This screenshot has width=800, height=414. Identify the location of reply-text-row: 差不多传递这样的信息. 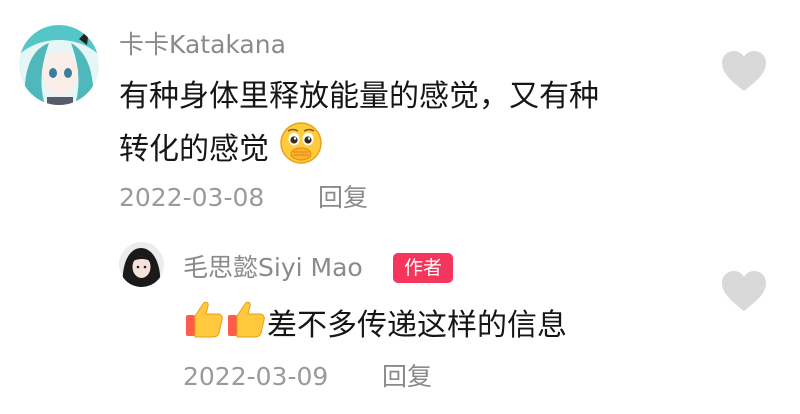
(375, 322).